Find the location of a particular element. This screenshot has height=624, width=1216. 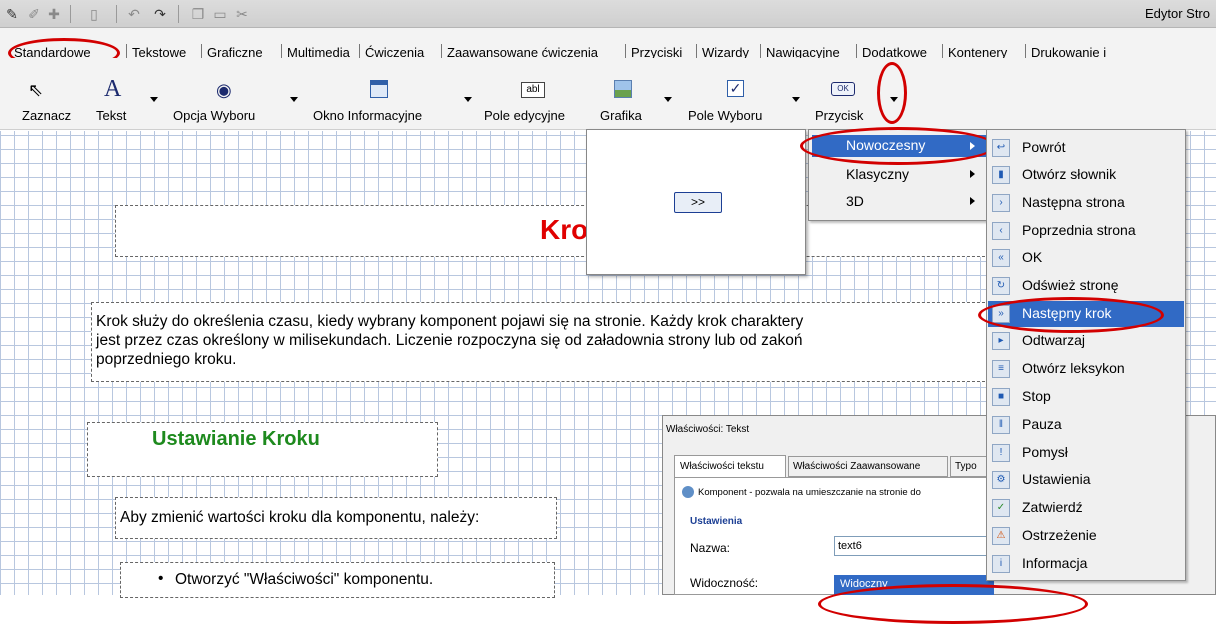

menu-item-3d: 3D is located at coordinates (855, 201).